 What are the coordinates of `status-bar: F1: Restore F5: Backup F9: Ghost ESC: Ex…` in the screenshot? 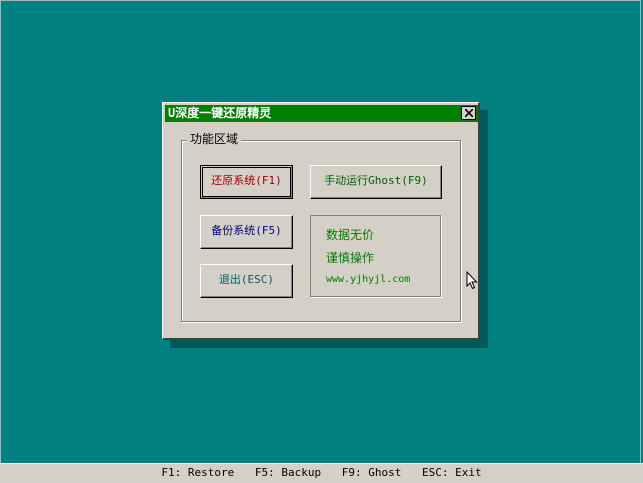 It's located at (321, 473).